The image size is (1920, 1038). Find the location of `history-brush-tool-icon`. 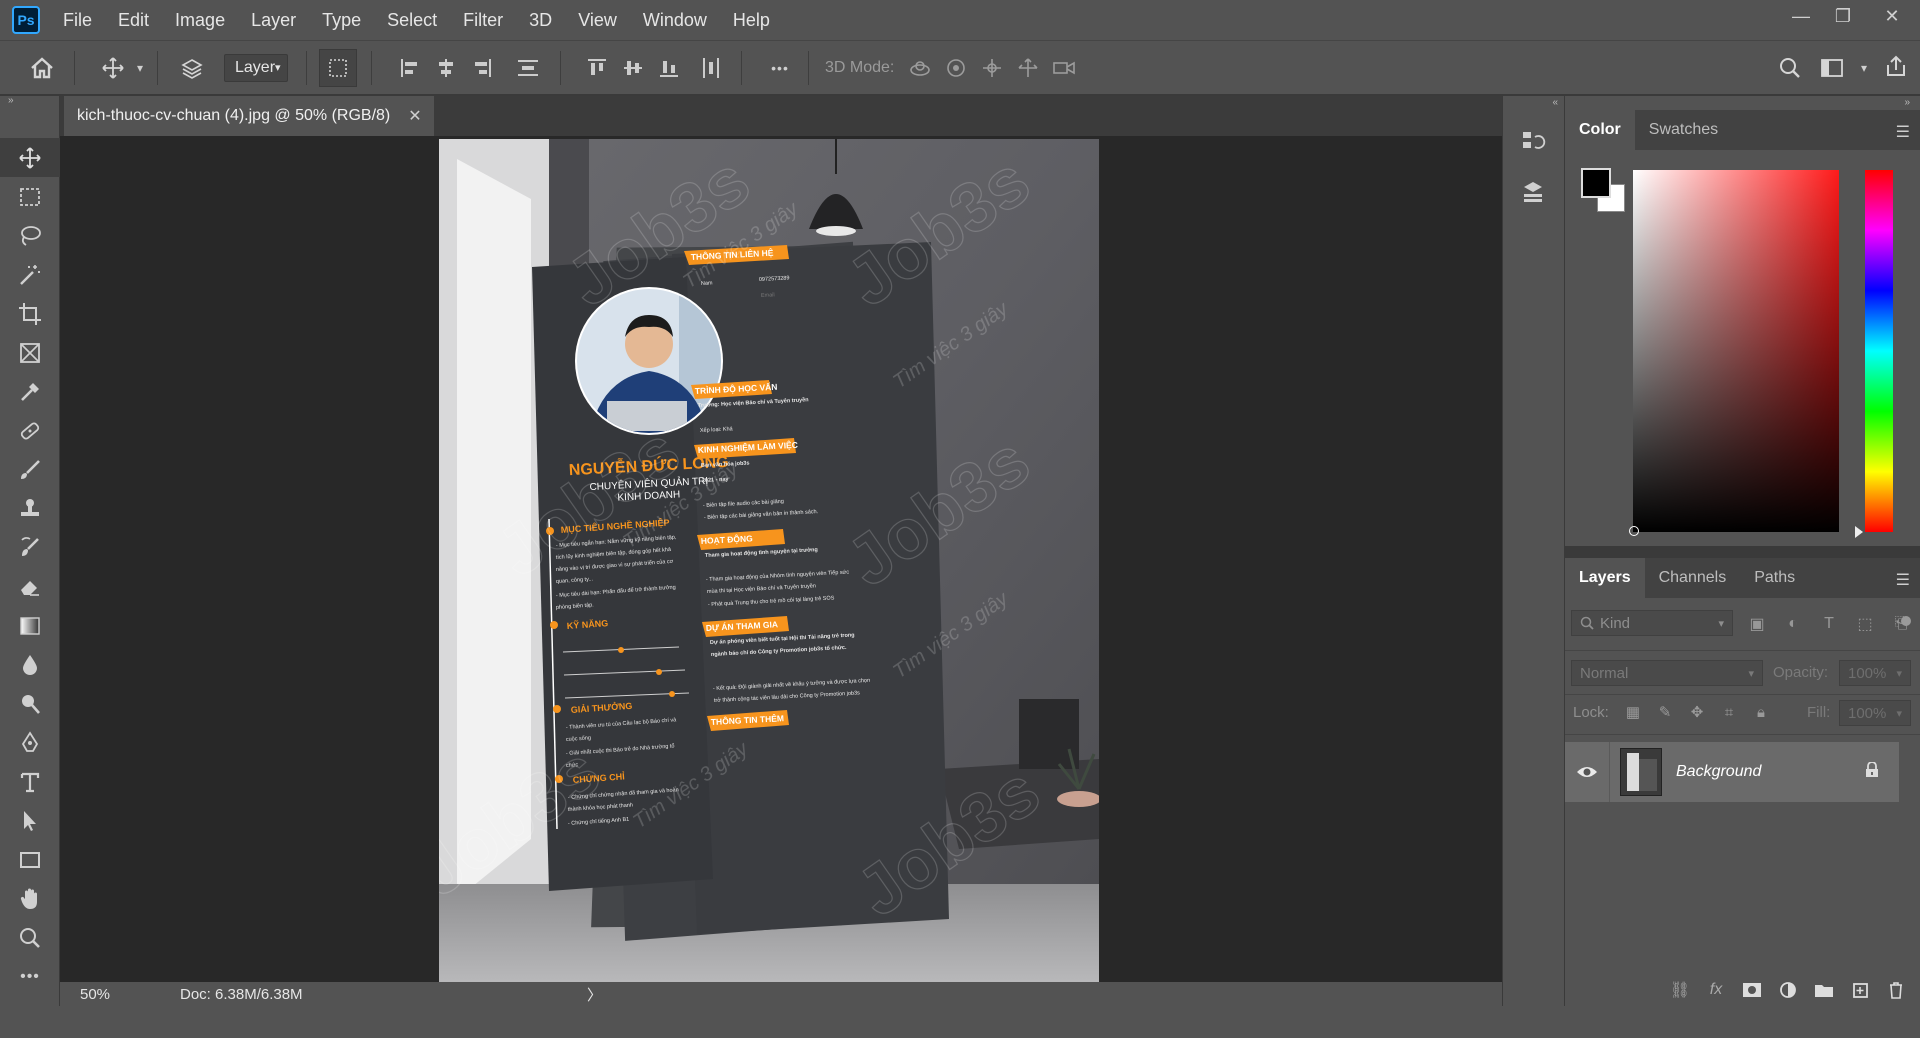

history-brush-tool-icon is located at coordinates (30, 547).